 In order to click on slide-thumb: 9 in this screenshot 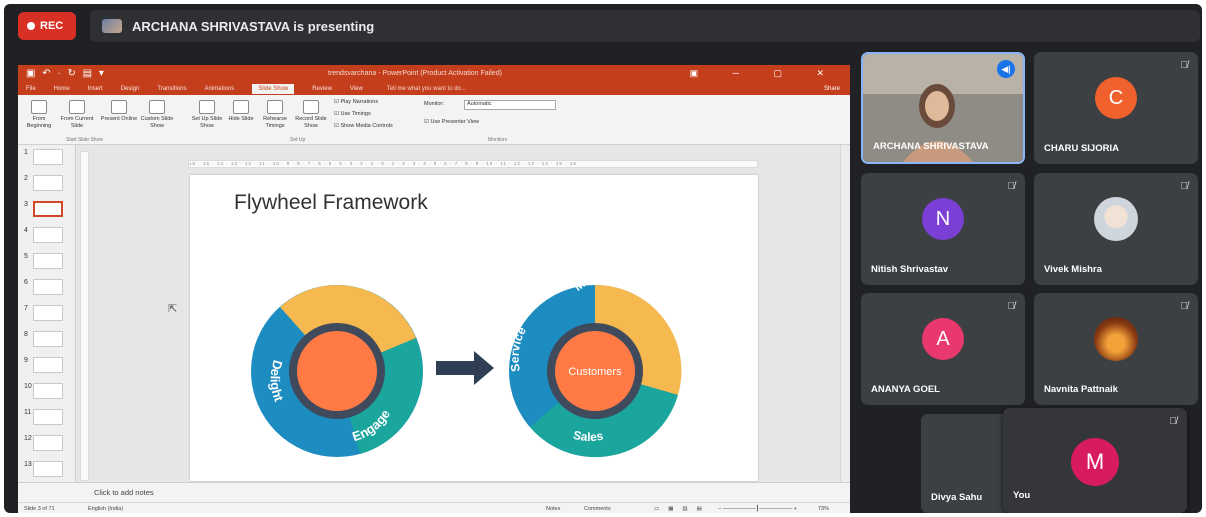, I will do `click(44, 368)`.